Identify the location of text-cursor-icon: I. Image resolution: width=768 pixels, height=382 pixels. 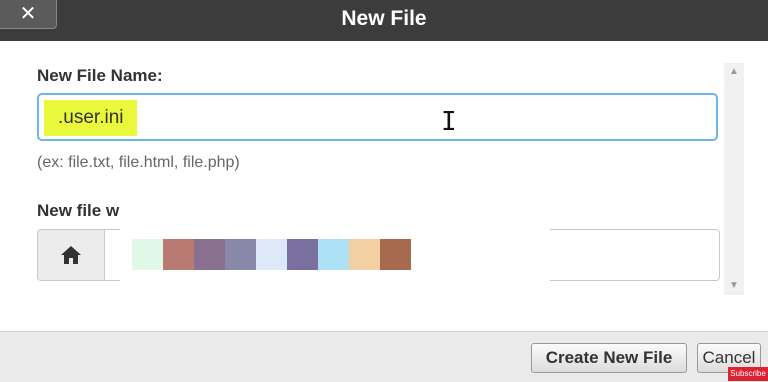
(449, 122).